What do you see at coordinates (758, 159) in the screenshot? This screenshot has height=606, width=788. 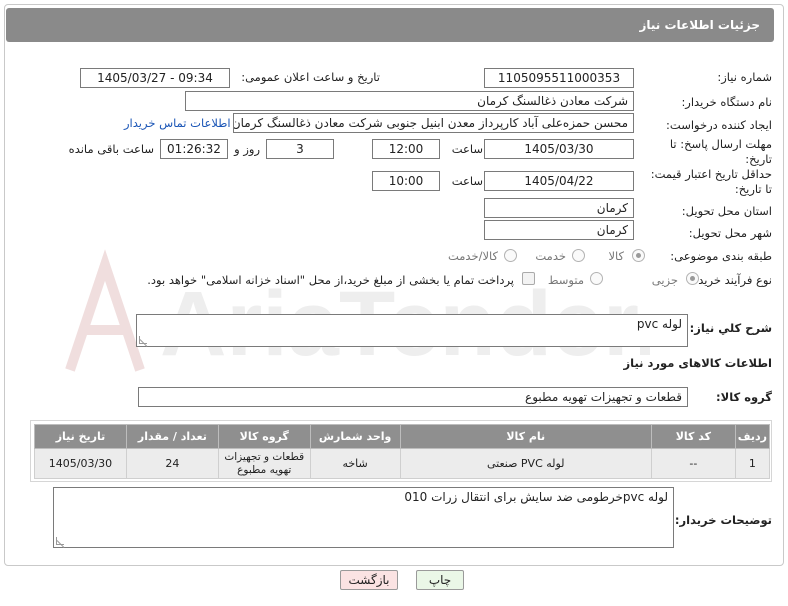 I see `deadline-label-date: تاریخ:` at bounding box center [758, 159].